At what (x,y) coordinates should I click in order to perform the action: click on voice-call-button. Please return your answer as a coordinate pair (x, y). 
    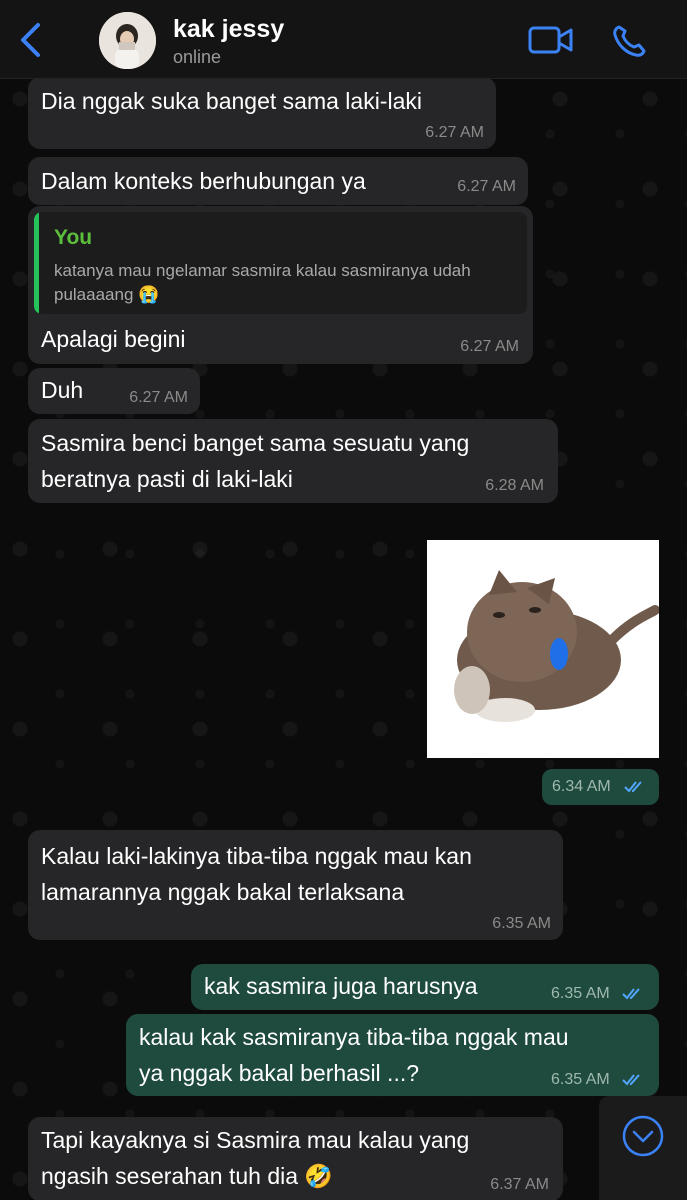
    Looking at the image, I should click on (630, 43).